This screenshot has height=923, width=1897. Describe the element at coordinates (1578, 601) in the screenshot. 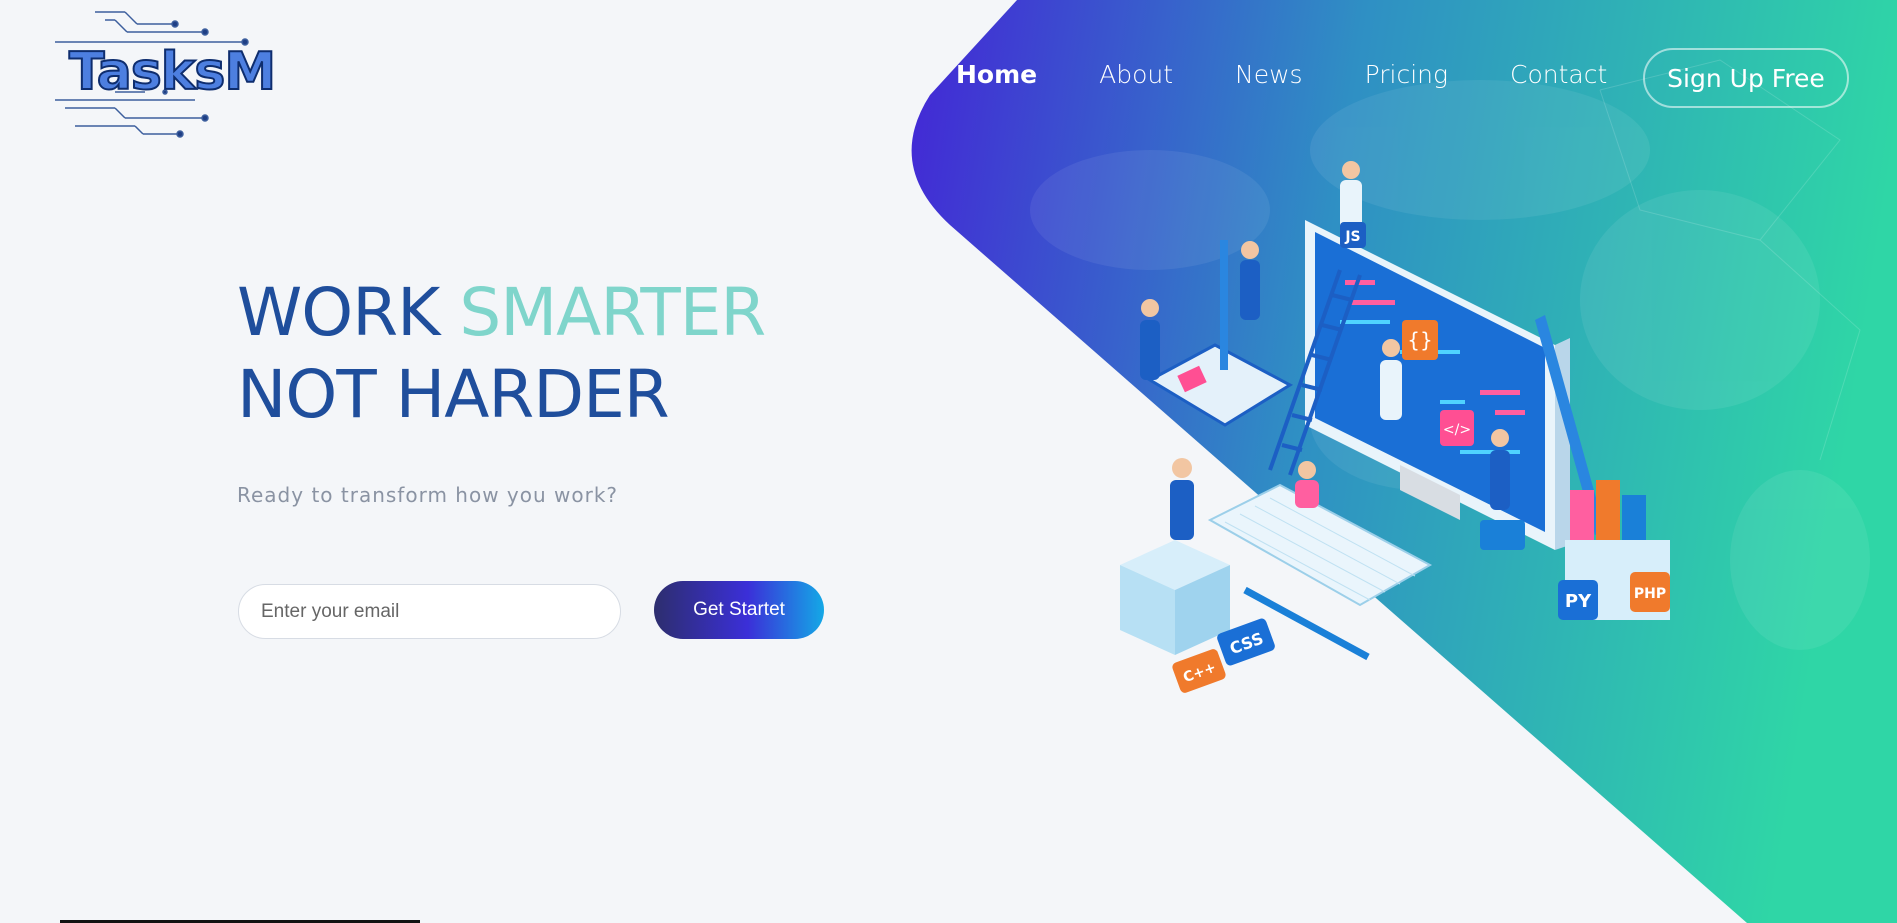

I see `py-label: PY` at that location.